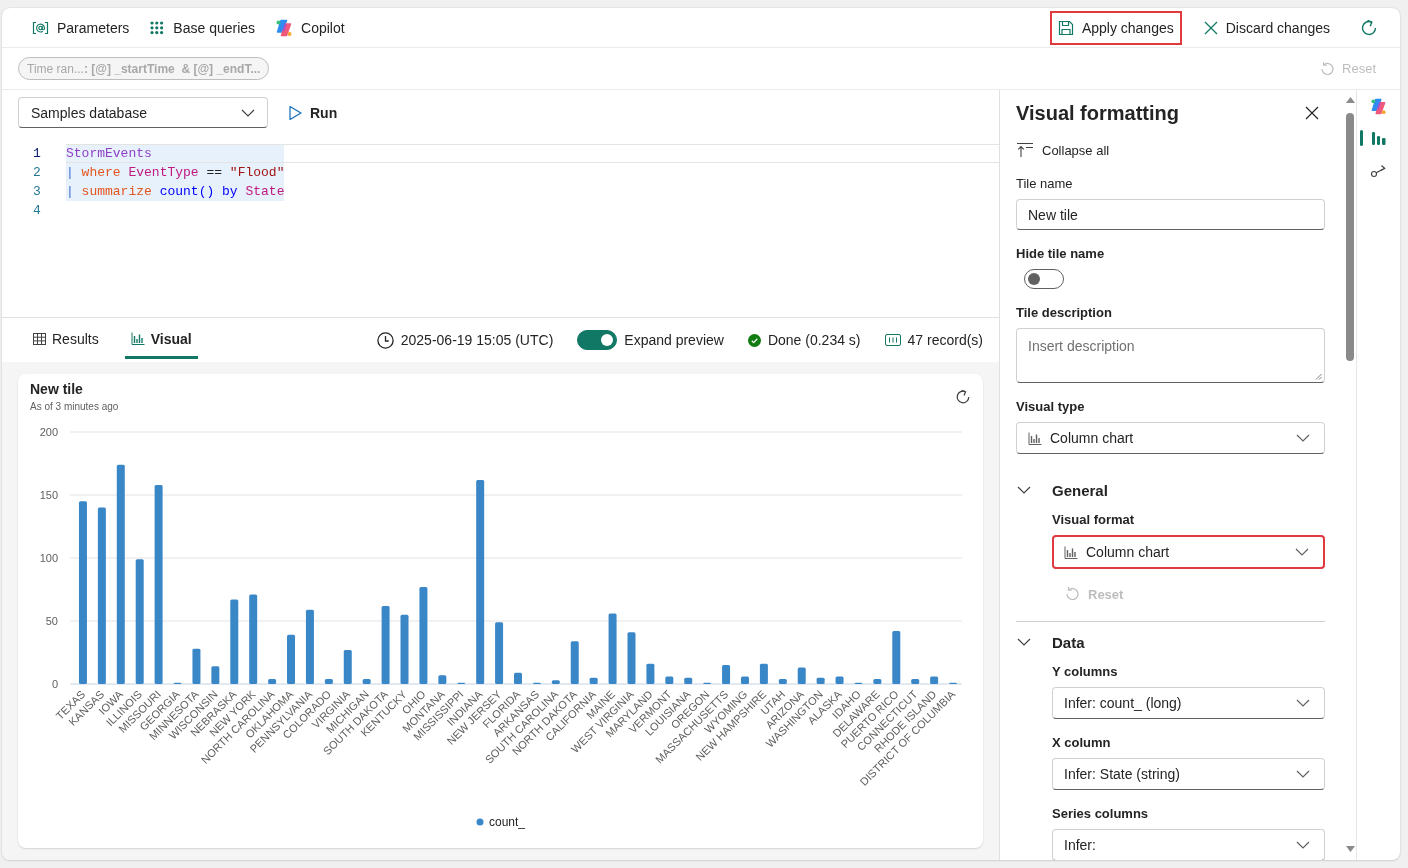  I want to click on field-label: Tile description, so click(1064, 313).